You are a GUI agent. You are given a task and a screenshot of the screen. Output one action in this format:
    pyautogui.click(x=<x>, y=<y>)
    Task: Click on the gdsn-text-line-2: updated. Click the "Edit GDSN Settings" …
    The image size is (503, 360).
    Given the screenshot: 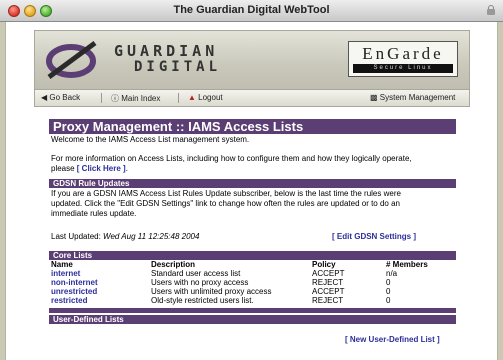 What is the action you would take?
    pyautogui.click(x=225, y=203)
    